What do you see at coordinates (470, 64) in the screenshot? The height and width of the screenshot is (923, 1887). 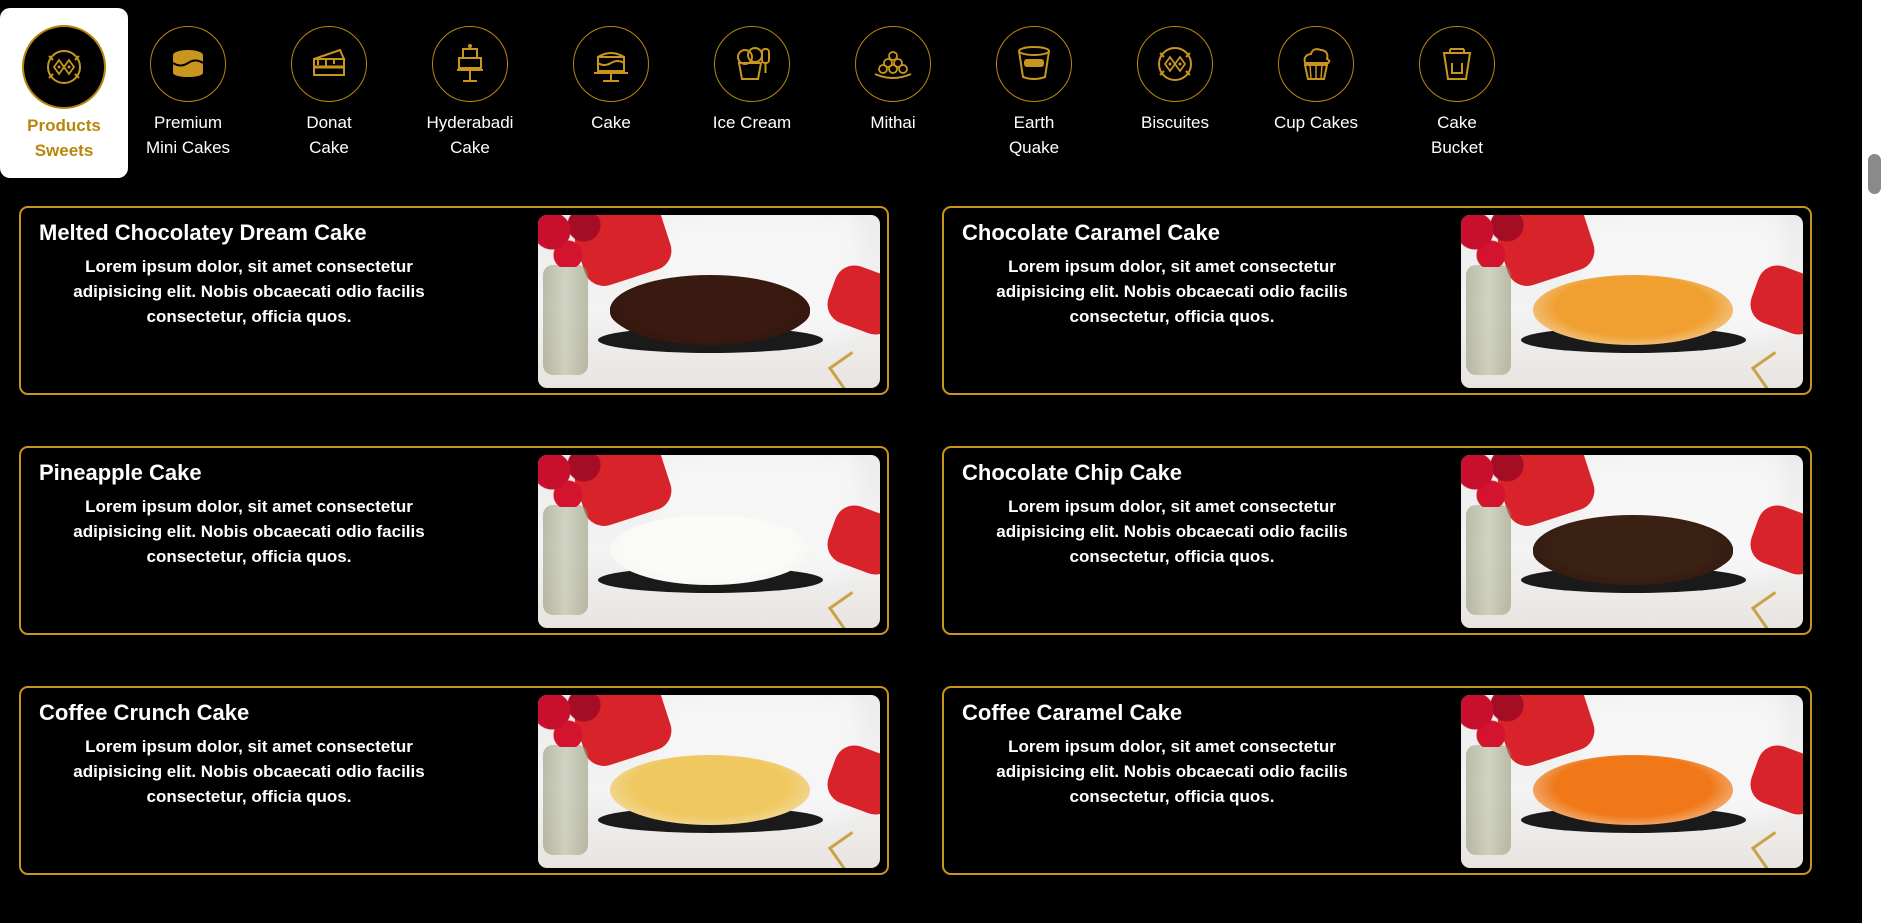 I see `tiered-cake-icon` at bounding box center [470, 64].